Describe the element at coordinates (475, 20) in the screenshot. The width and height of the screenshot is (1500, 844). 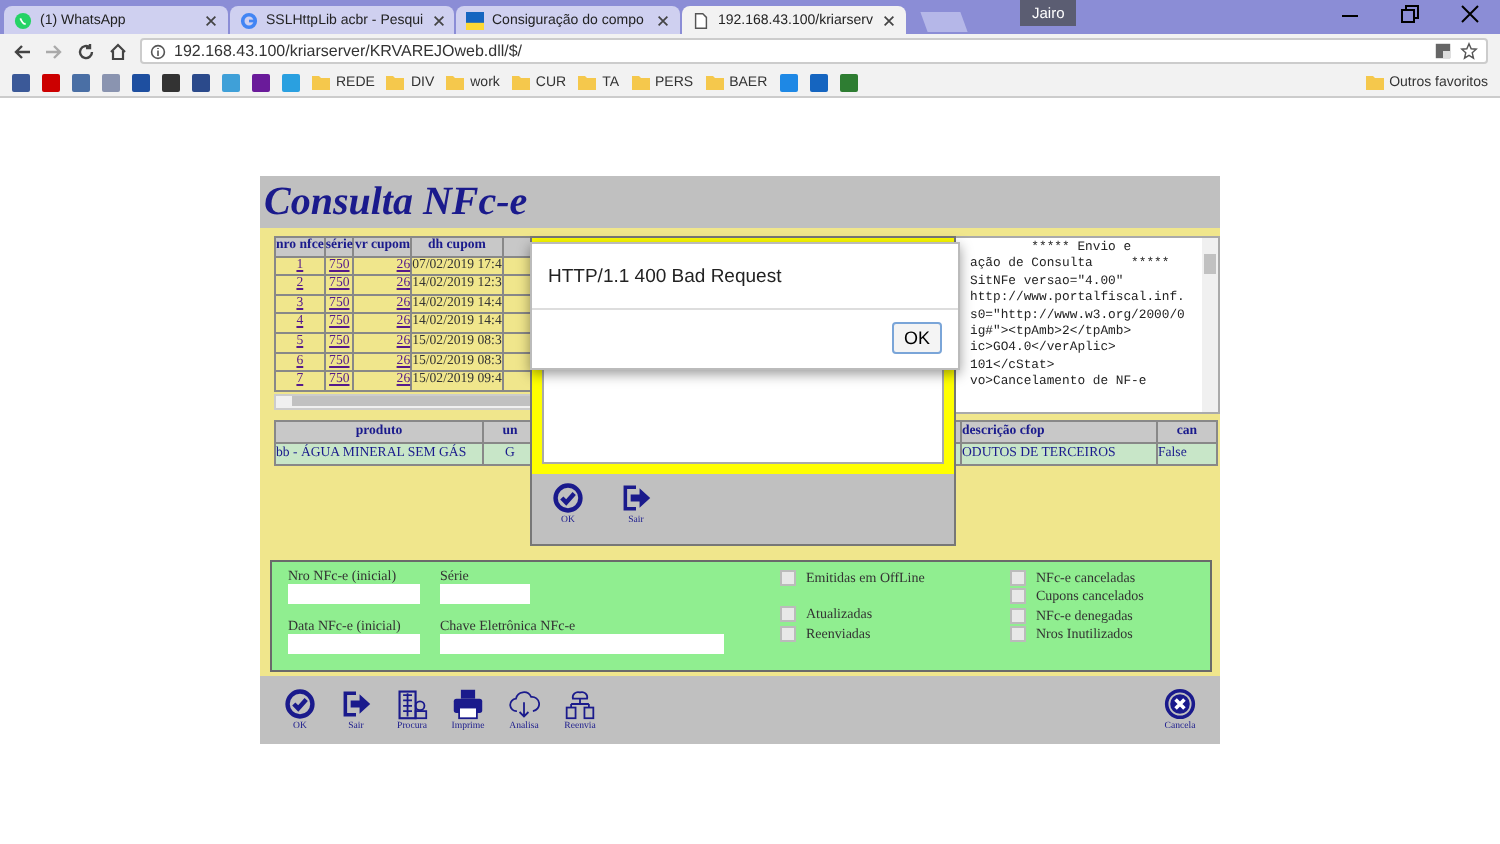
I see `site-logo-icon` at that location.